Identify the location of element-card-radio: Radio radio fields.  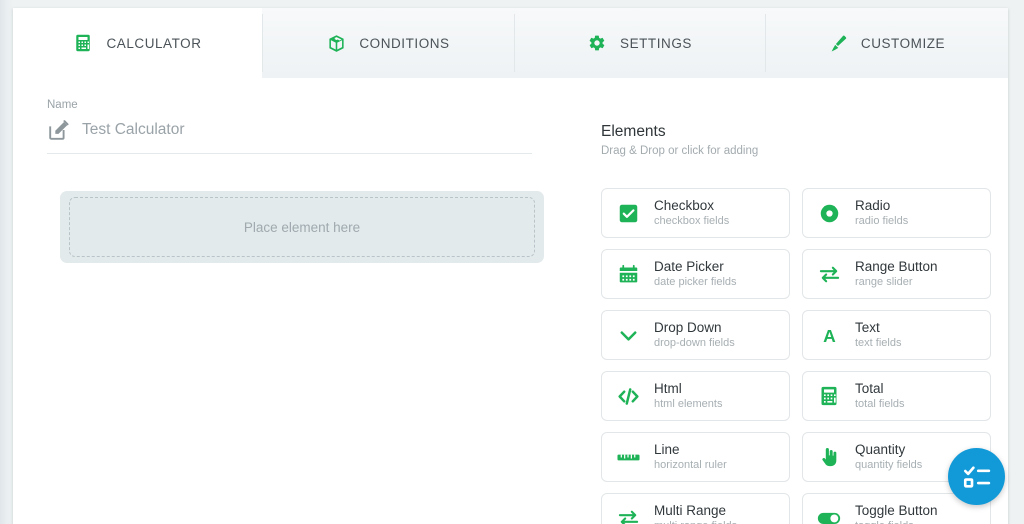
(896, 213).